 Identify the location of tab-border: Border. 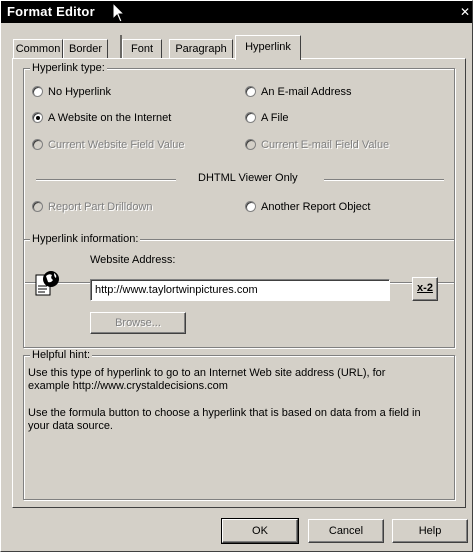
(85, 49).